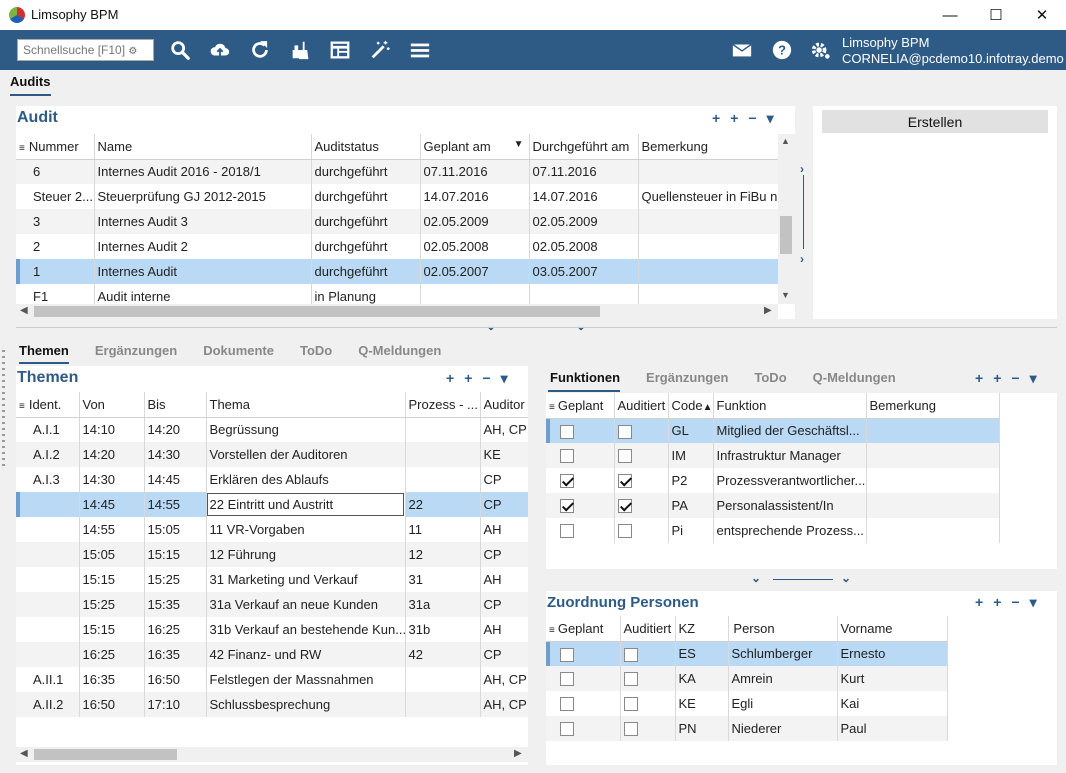  What do you see at coordinates (220, 50) in the screenshot?
I see `cloud-upload-icon` at bounding box center [220, 50].